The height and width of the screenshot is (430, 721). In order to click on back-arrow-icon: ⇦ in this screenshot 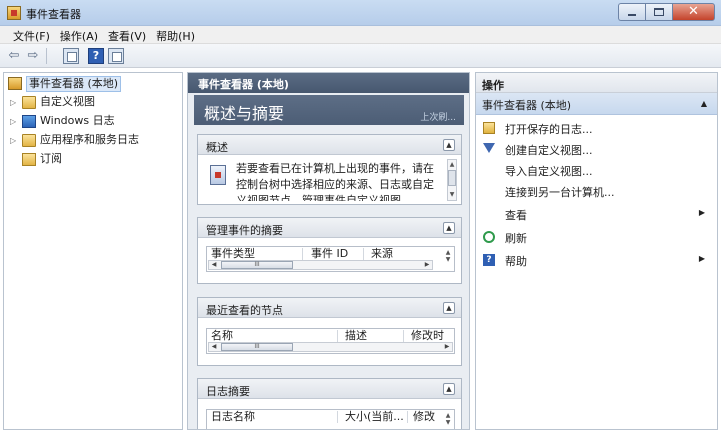, I will do `click(14, 56)`.